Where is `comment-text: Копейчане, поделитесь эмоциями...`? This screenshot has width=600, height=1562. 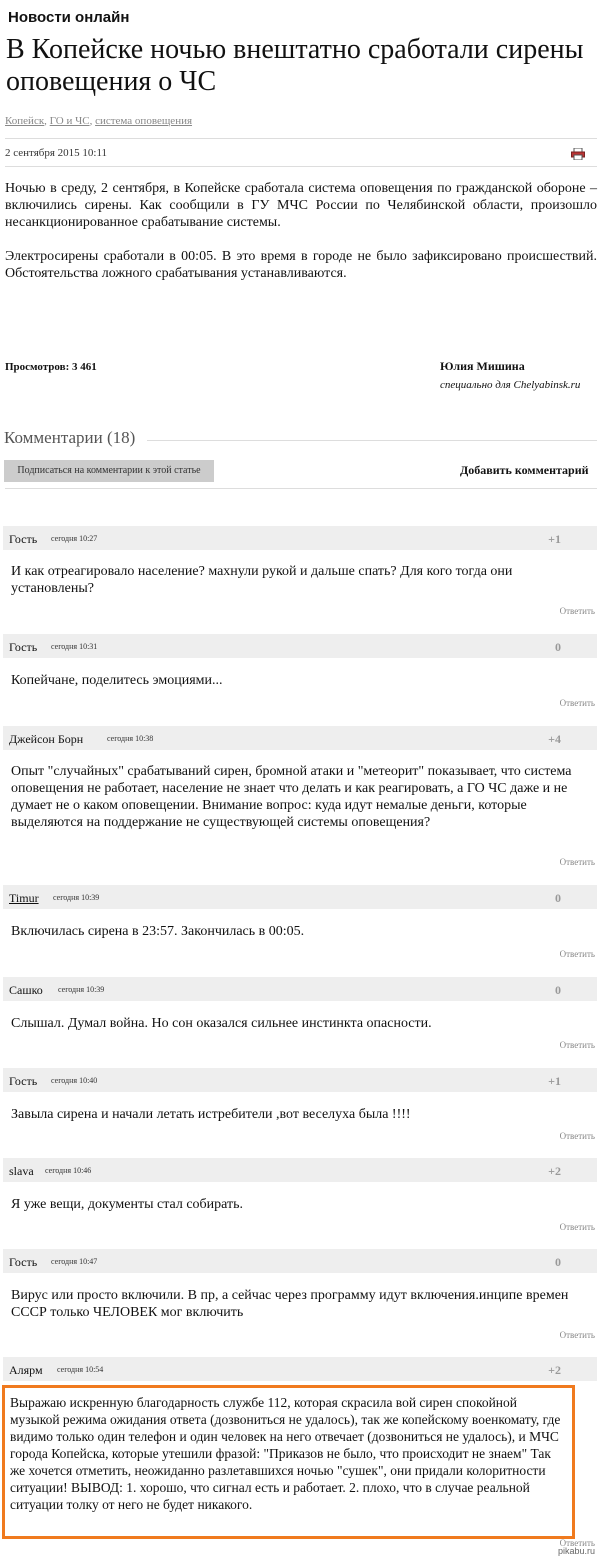
comment-text: Копейчане, поделитесь эмоциями... is located at coordinates (117, 680).